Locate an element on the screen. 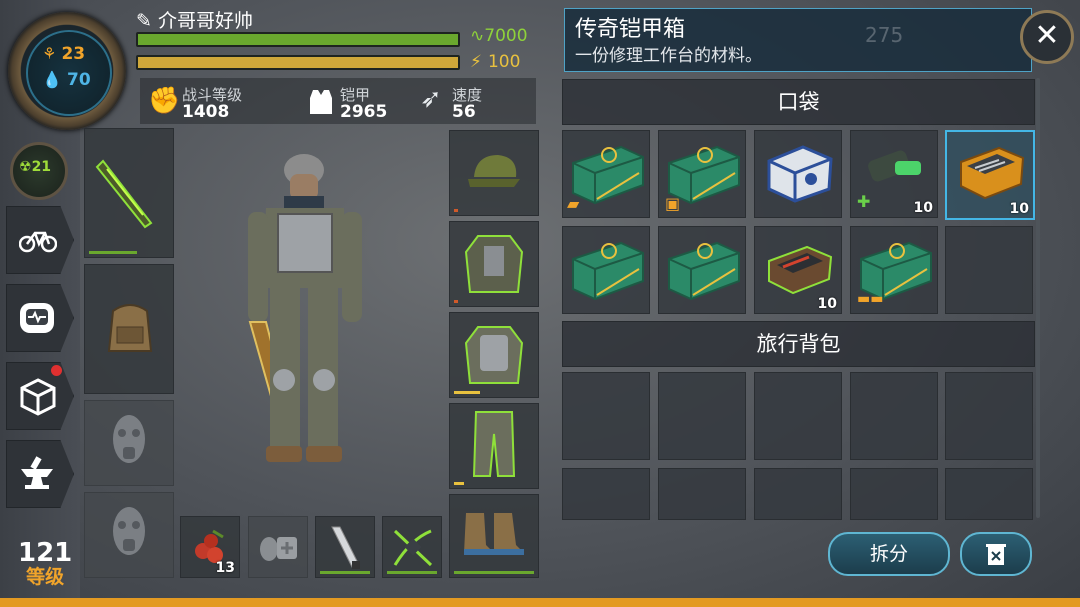  radiation-indicator: ☢21 is located at coordinates (39, 171).